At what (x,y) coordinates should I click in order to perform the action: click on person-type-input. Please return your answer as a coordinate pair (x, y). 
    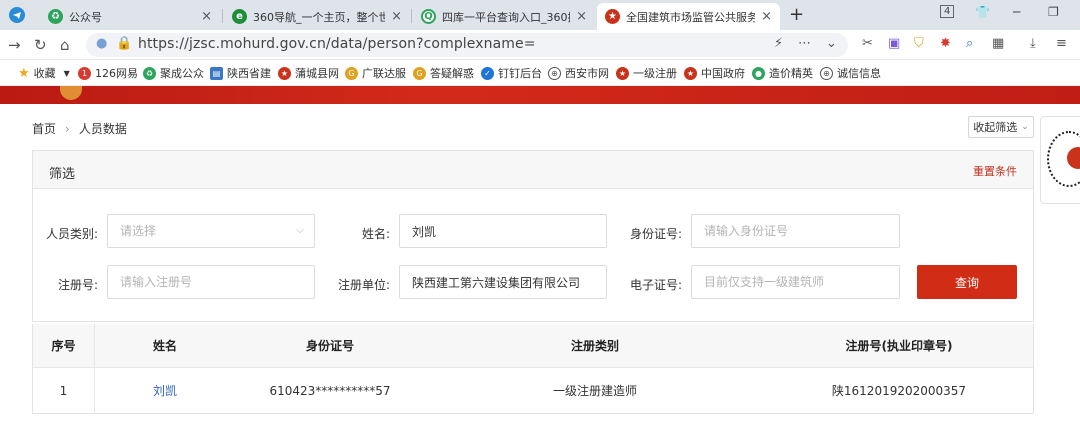
    Looking at the image, I should click on (211, 231).